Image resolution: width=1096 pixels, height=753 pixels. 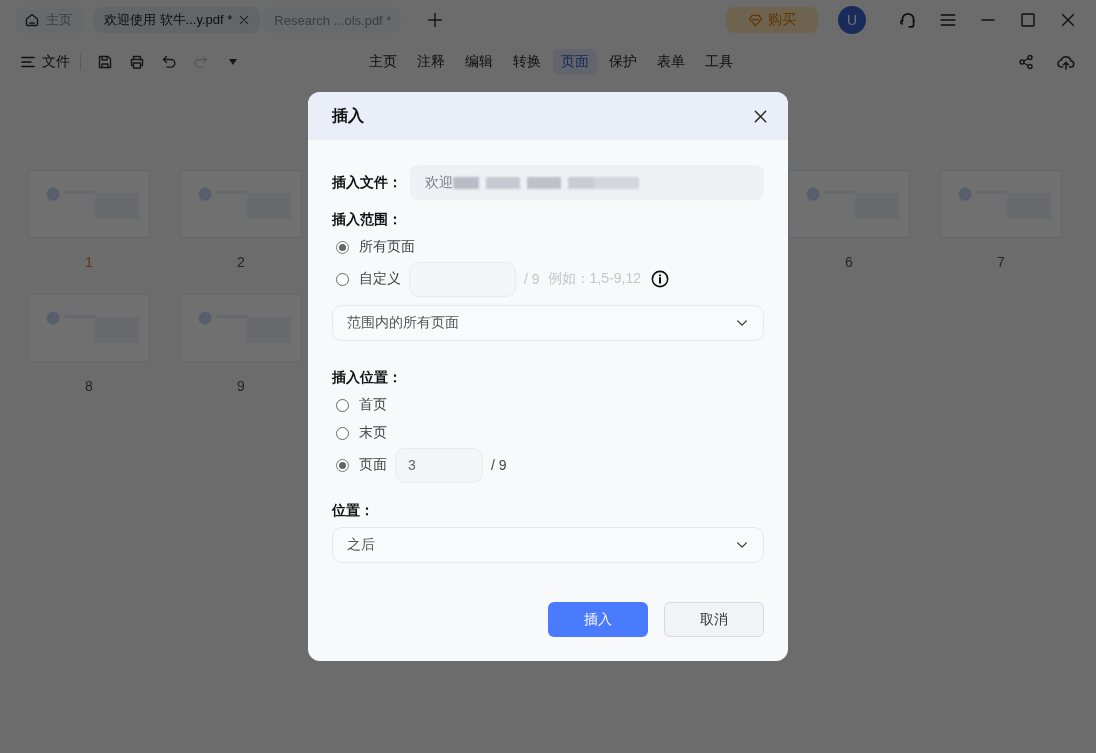 What do you see at coordinates (659, 279) in the screenshot?
I see `info-icon` at bounding box center [659, 279].